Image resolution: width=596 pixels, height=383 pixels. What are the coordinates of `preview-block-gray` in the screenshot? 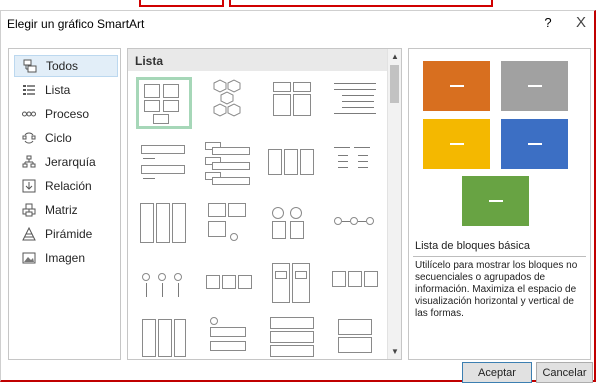 It's located at (534, 86).